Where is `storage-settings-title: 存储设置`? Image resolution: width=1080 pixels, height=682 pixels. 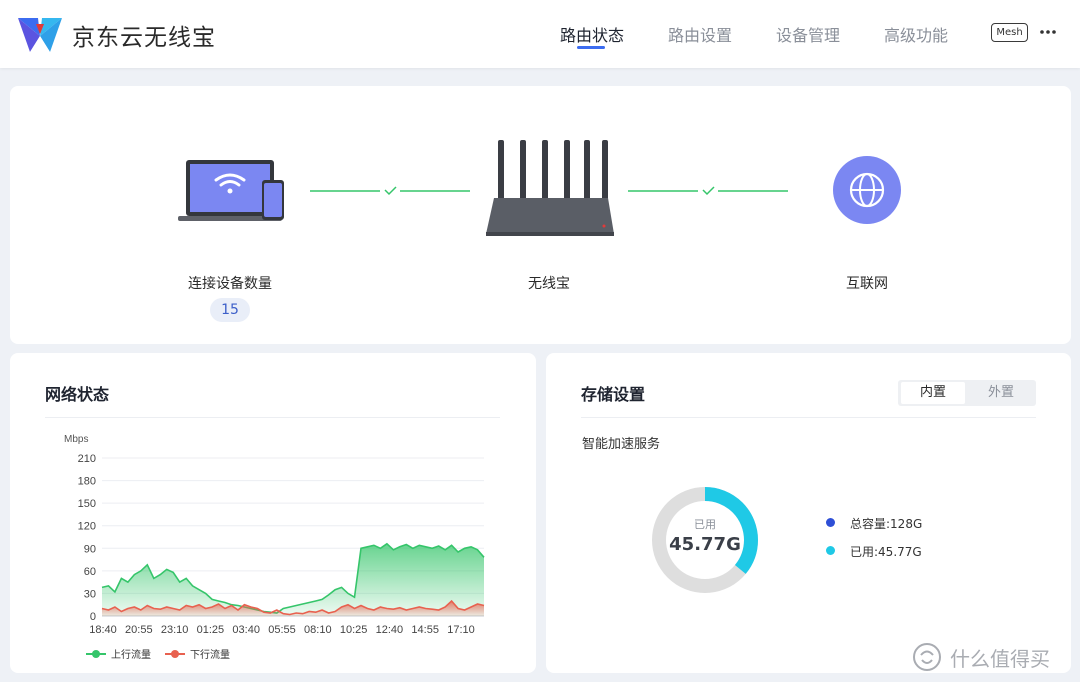 storage-settings-title: 存储设置 is located at coordinates (613, 394).